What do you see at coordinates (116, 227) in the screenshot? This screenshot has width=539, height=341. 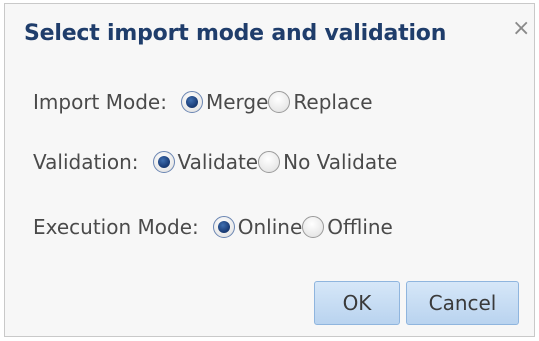 I see `execution-mode-label: Execution Mode:` at bounding box center [116, 227].